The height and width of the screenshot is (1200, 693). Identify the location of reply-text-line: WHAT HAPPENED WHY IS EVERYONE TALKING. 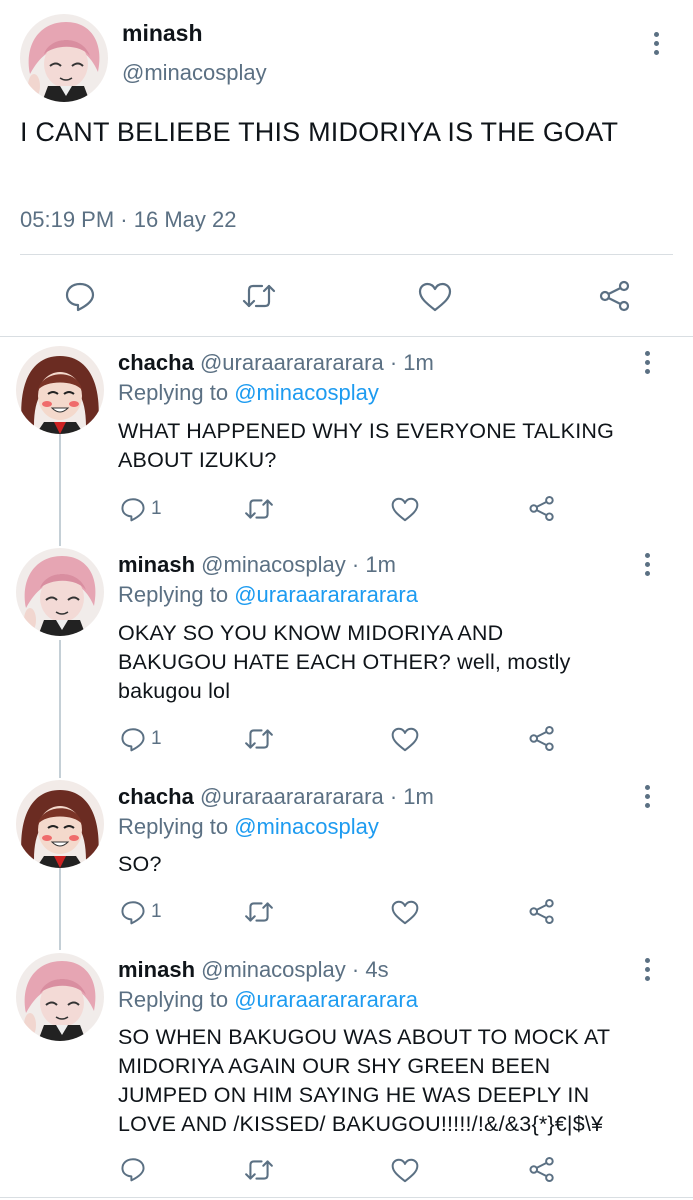
(366, 431).